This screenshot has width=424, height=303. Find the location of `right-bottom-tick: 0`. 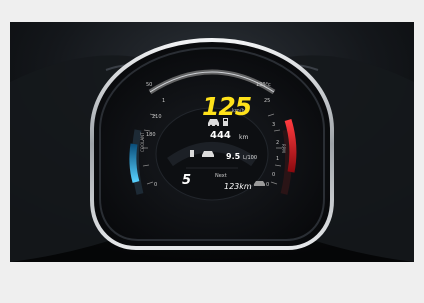

right-bottom-tick: 0 is located at coordinates (268, 185).